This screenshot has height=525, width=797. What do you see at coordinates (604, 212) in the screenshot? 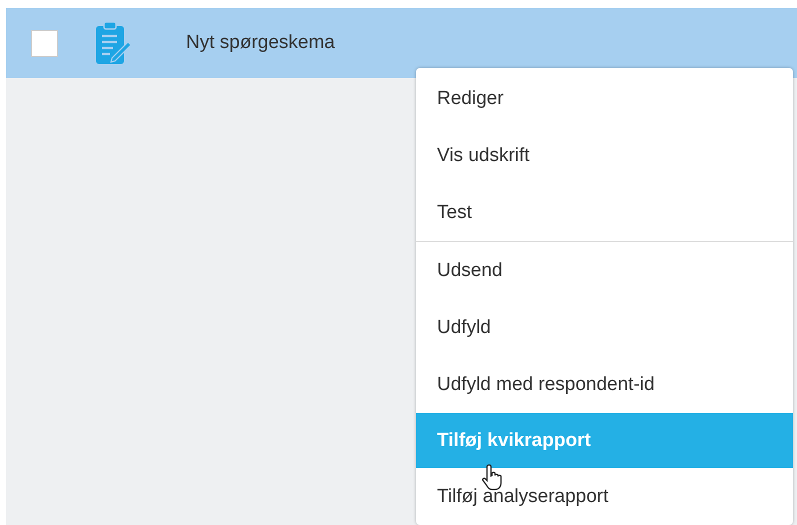
I see `menu-item: Test` at bounding box center [604, 212].